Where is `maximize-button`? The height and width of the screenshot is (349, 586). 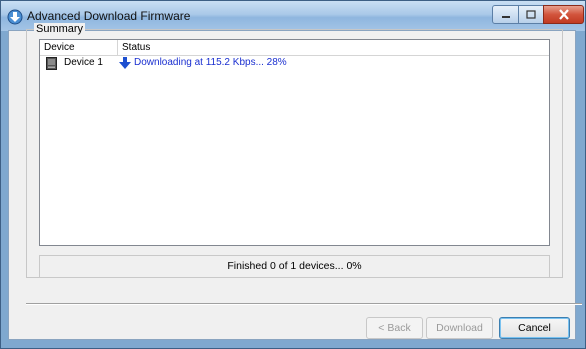
maximize-button is located at coordinates (531, 14).